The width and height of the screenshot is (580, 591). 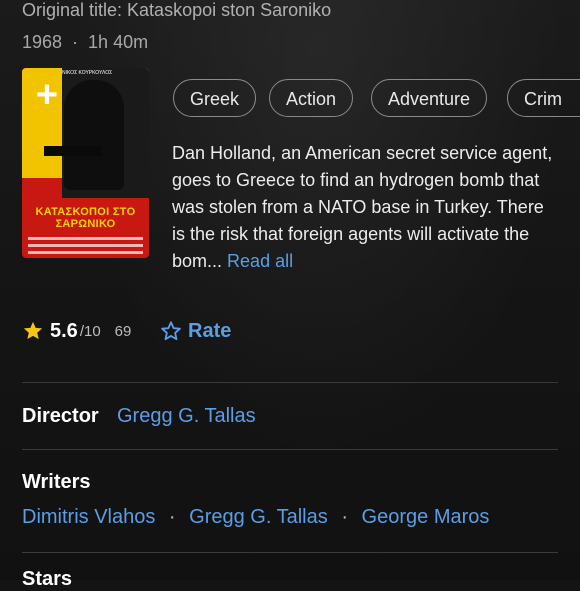 What do you see at coordinates (186, 416) in the screenshot?
I see `director-link: Gregg G. Tallas` at bounding box center [186, 416].